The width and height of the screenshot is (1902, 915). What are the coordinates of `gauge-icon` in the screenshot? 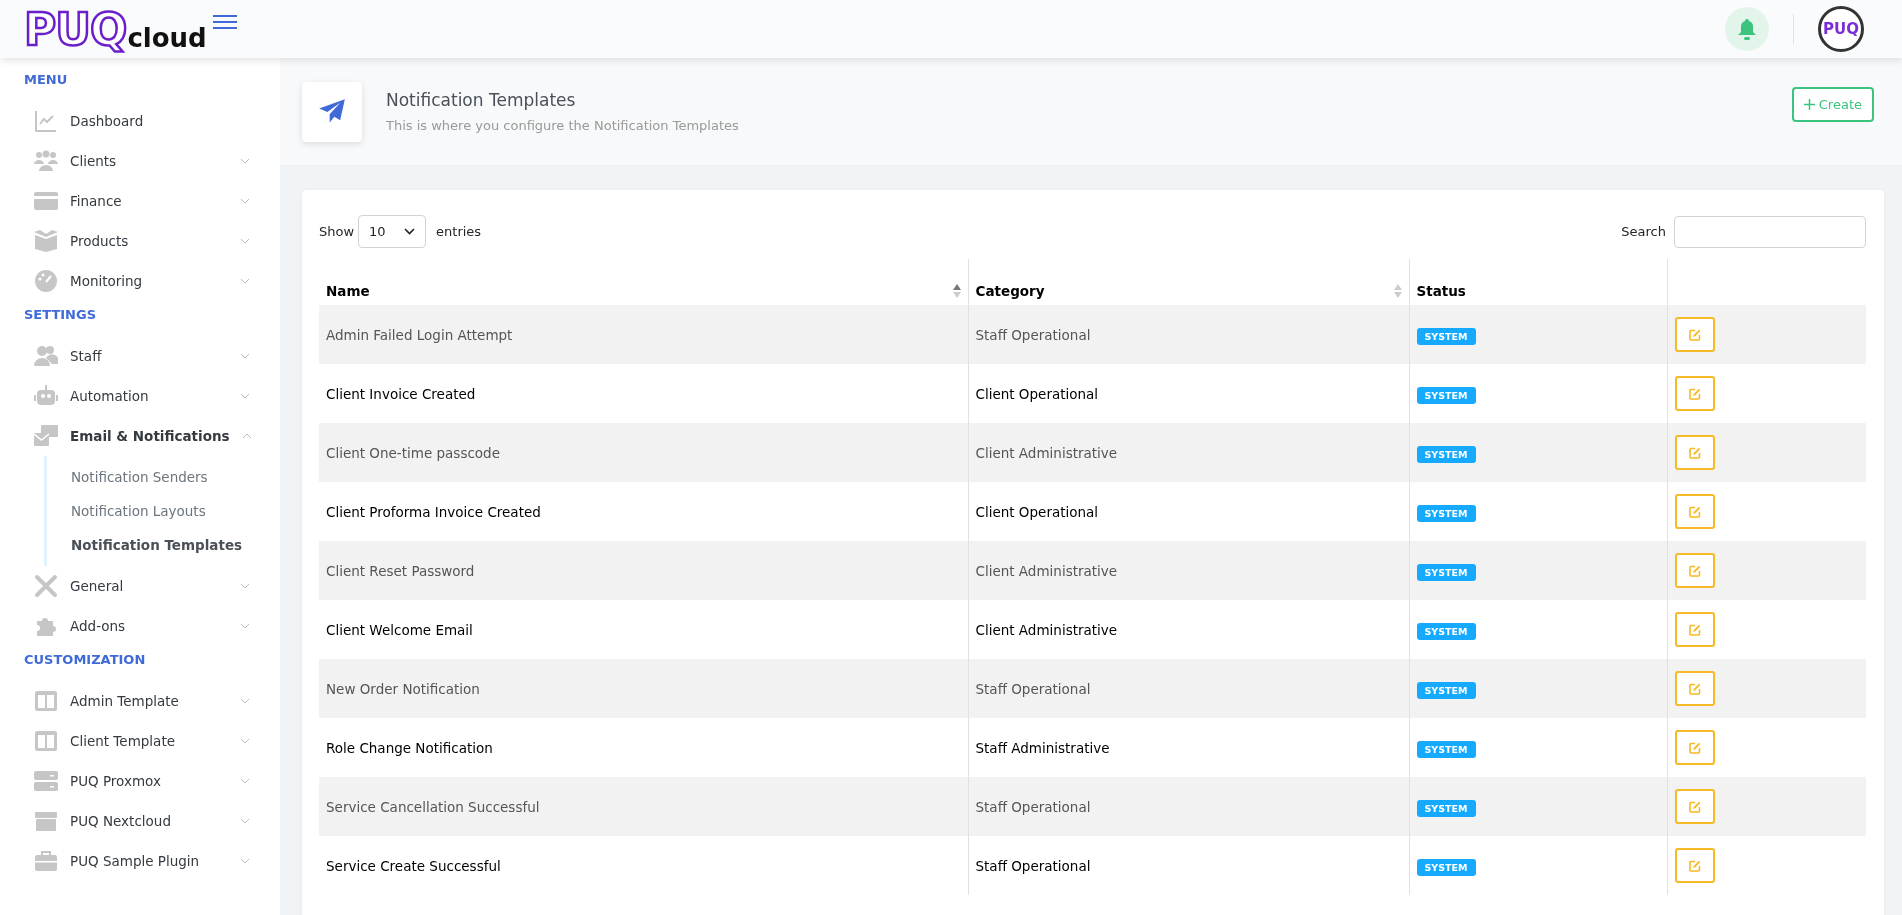 It's located at (46, 281).